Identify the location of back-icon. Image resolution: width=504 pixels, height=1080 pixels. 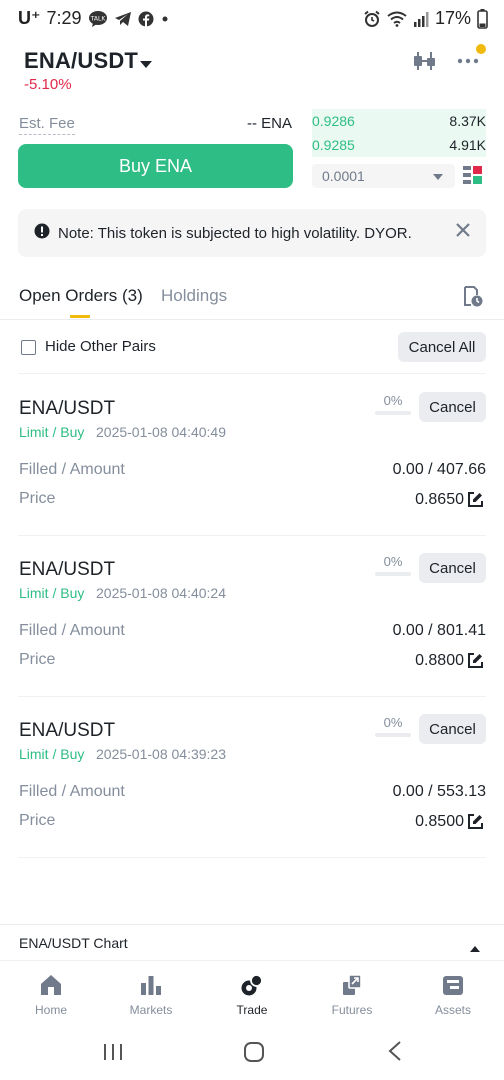
(395, 1053).